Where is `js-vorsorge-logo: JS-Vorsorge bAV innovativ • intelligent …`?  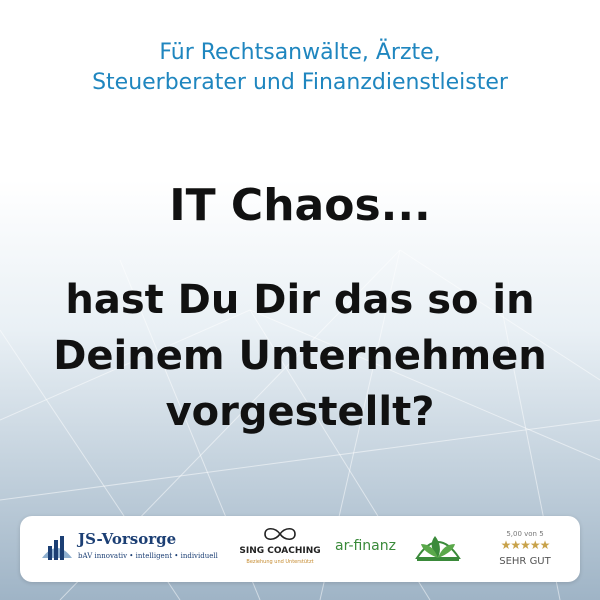
js-vorsorge-logo: JS-Vorsorge bAV innovativ • intelligent … is located at coordinates (128, 549).